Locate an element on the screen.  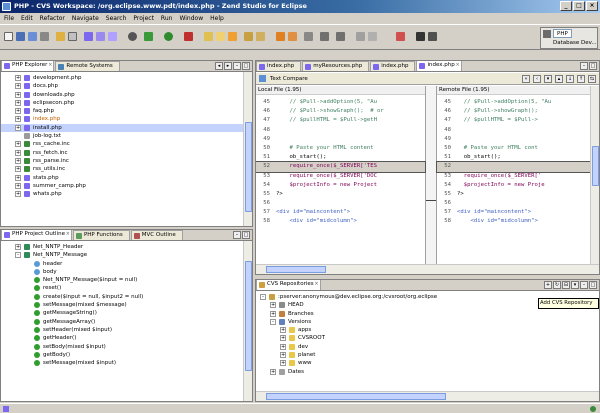
outline-item: body is located at coordinates (122, 272).